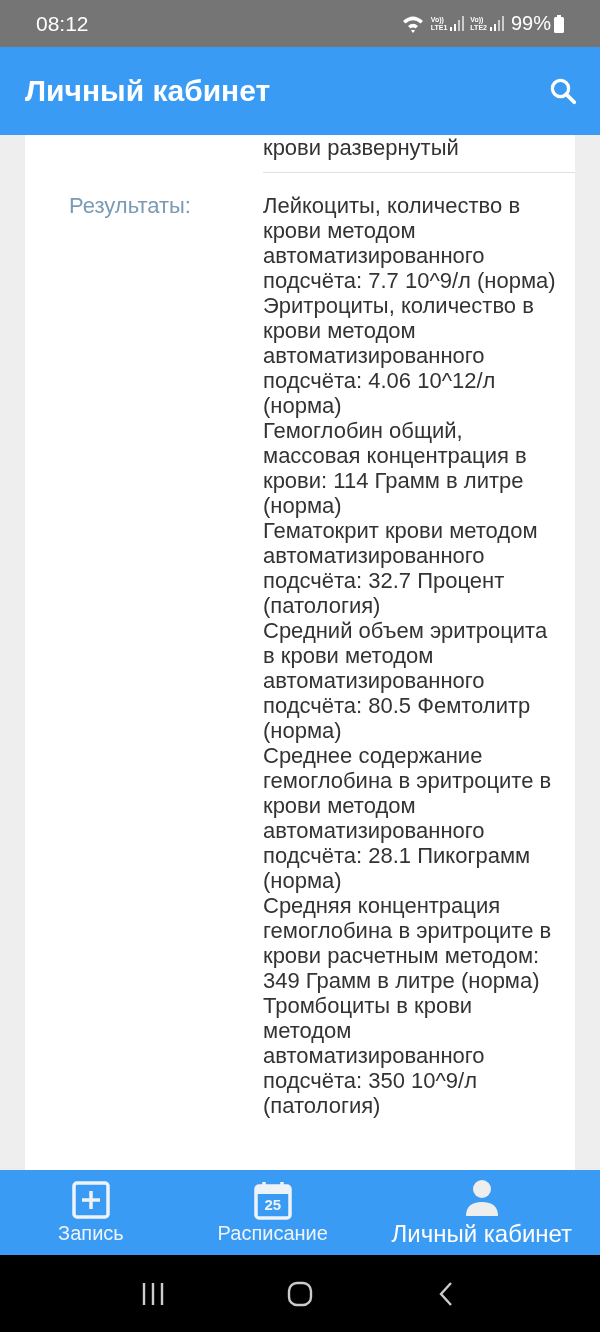  I want to click on field-value: крови развернутый, so click(361, 147).